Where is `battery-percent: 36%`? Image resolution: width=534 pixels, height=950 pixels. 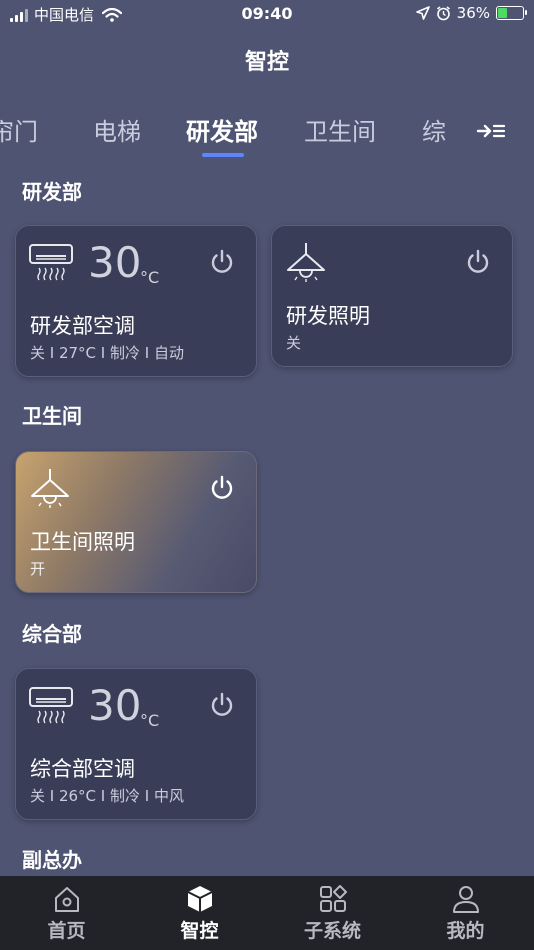 battery-percent: 36% is located at coordinates (473, 13).